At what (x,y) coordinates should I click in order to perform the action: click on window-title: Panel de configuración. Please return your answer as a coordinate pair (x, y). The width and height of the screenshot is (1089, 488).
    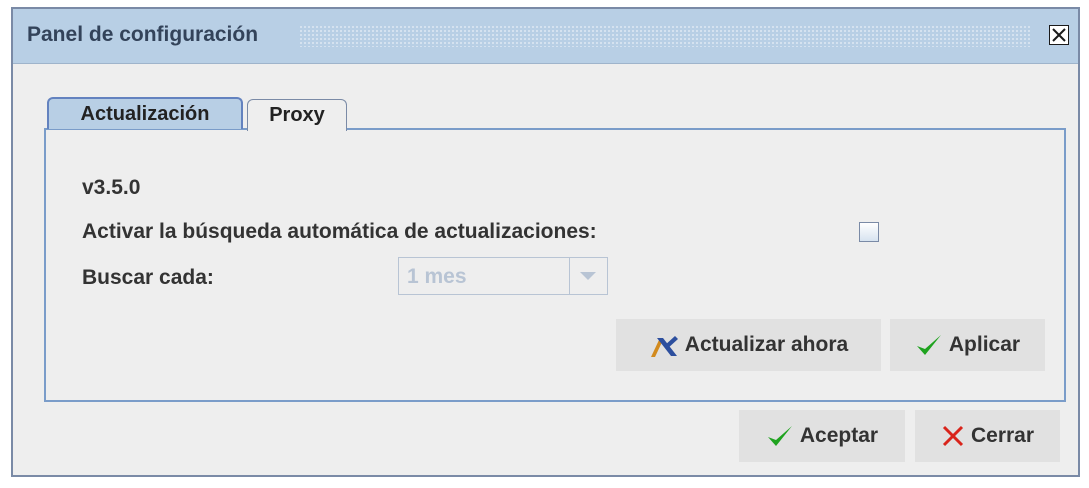
    Looking at the image, I should click on (148, 35).